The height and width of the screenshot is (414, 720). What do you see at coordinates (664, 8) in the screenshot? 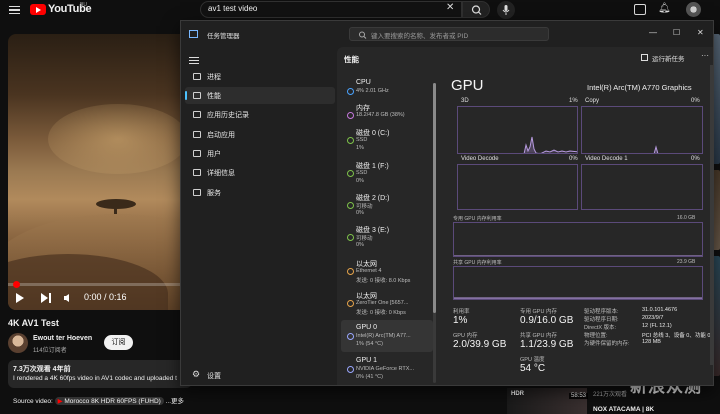
I see `notifications-icon: 🔔︎` at bounding box center [664, 8].